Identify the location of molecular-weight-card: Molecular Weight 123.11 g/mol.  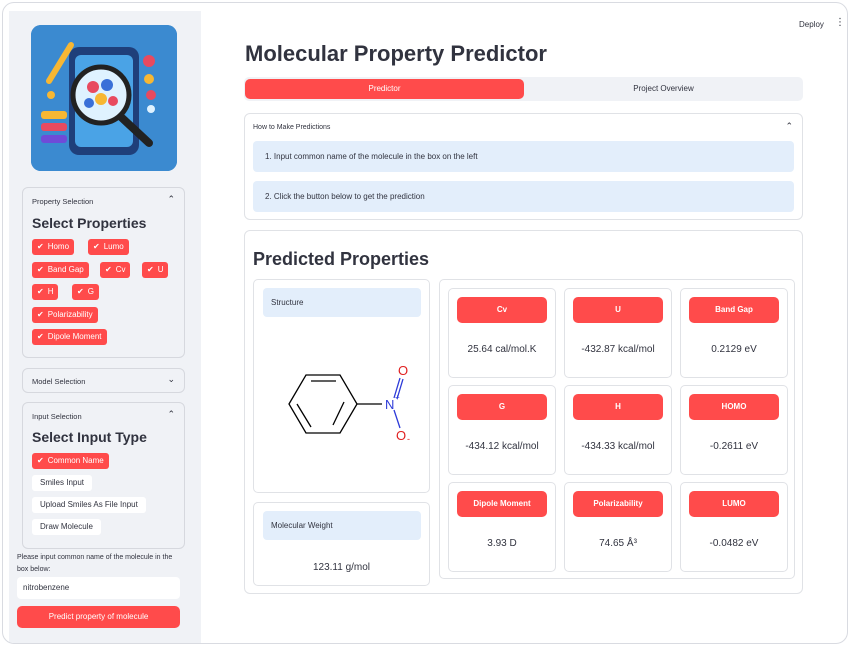
(341, 544).